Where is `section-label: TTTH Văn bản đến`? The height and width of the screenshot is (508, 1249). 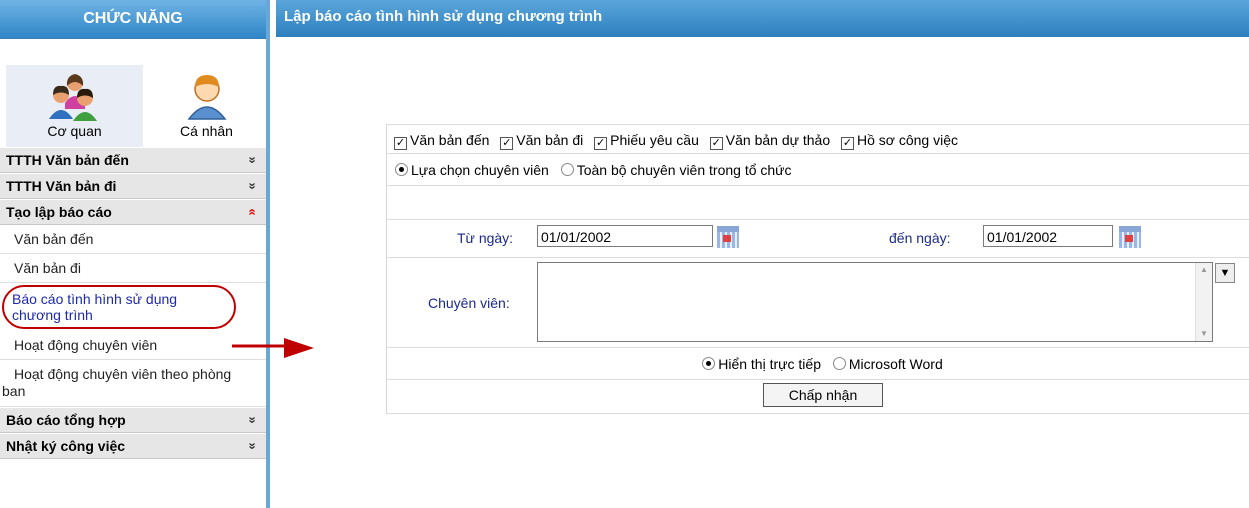
section-label: TTTH Văn bản đến is located at coordinates (67, 160).